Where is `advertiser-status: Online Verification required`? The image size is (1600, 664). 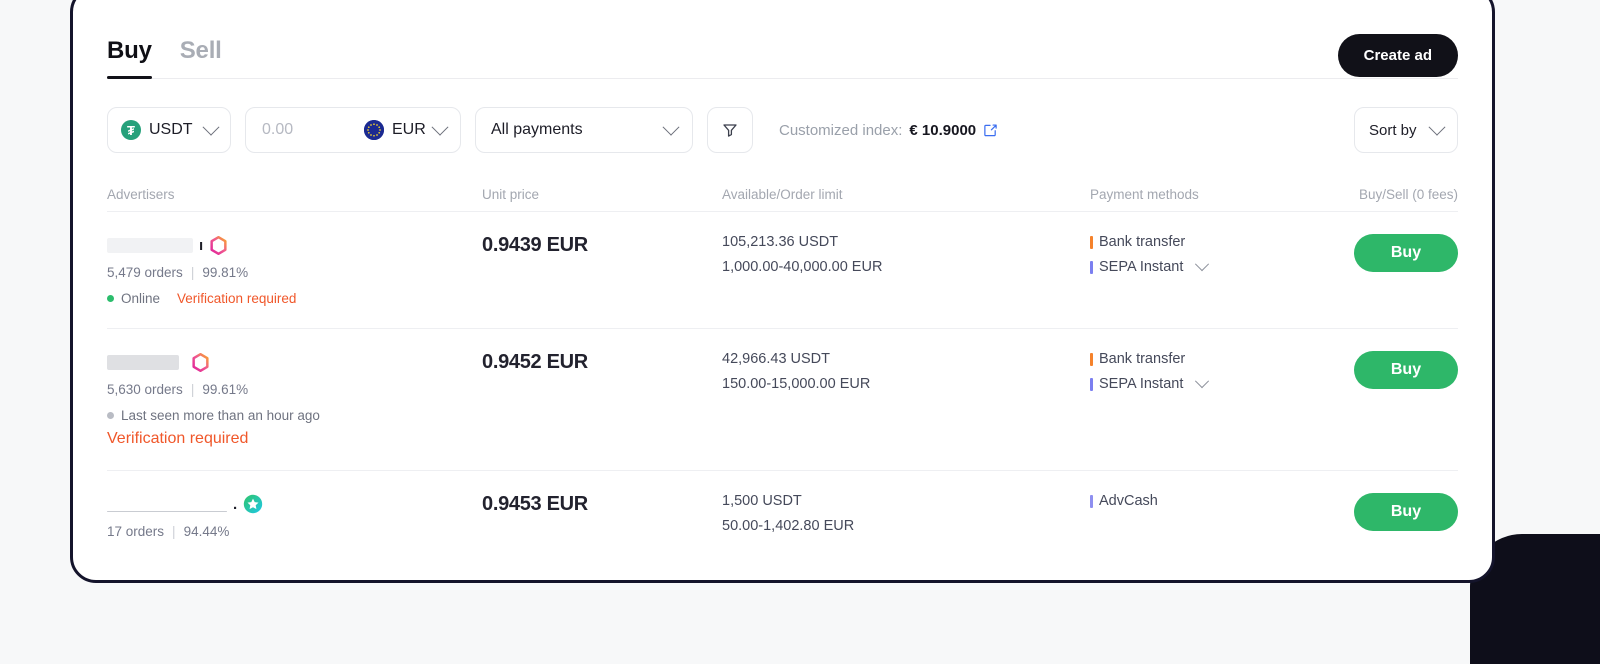
advertiser-status: Online Verification required is located at coordinates (294, 298).